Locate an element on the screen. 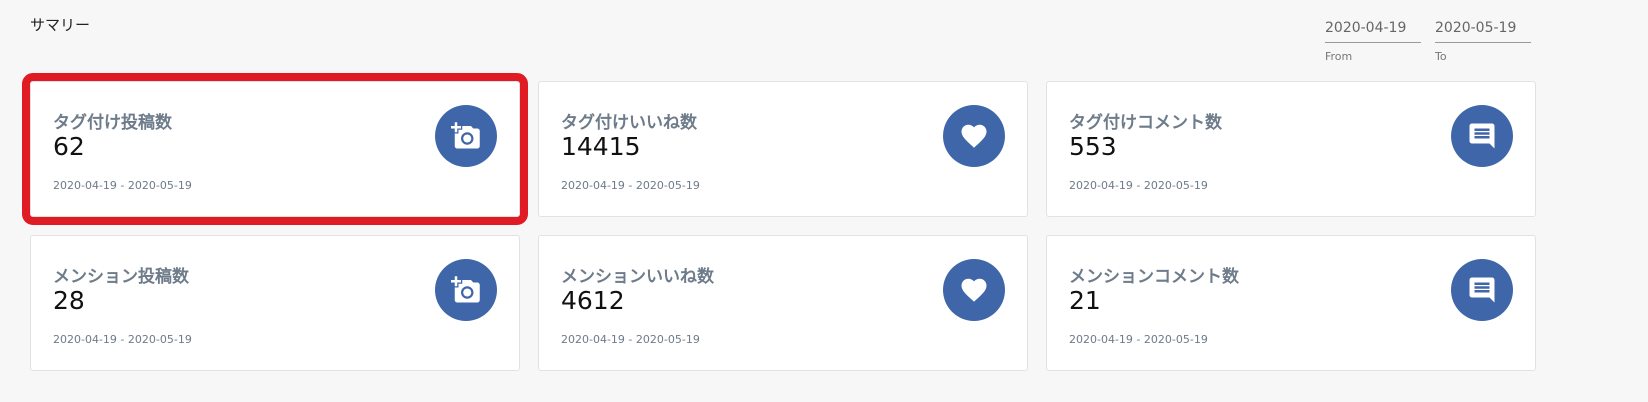  card-mention-likes: メンションいいね数 4612 2020-04-19 - 2020-05-19 is located at coordinates (783, 303).